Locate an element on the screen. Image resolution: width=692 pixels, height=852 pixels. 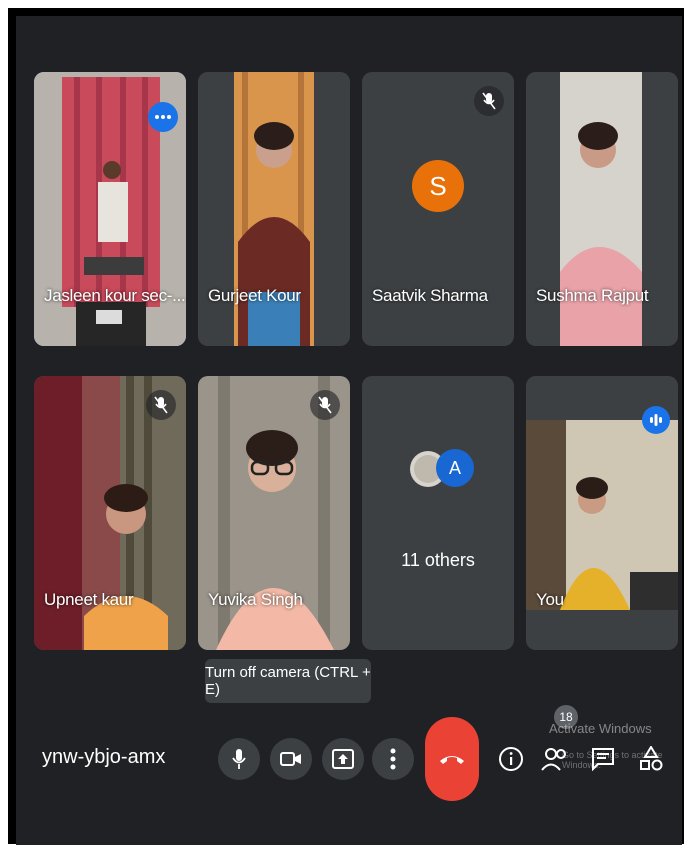
participant-tile-sushma: Sushma Rajput is located at coordinates (602, 209).